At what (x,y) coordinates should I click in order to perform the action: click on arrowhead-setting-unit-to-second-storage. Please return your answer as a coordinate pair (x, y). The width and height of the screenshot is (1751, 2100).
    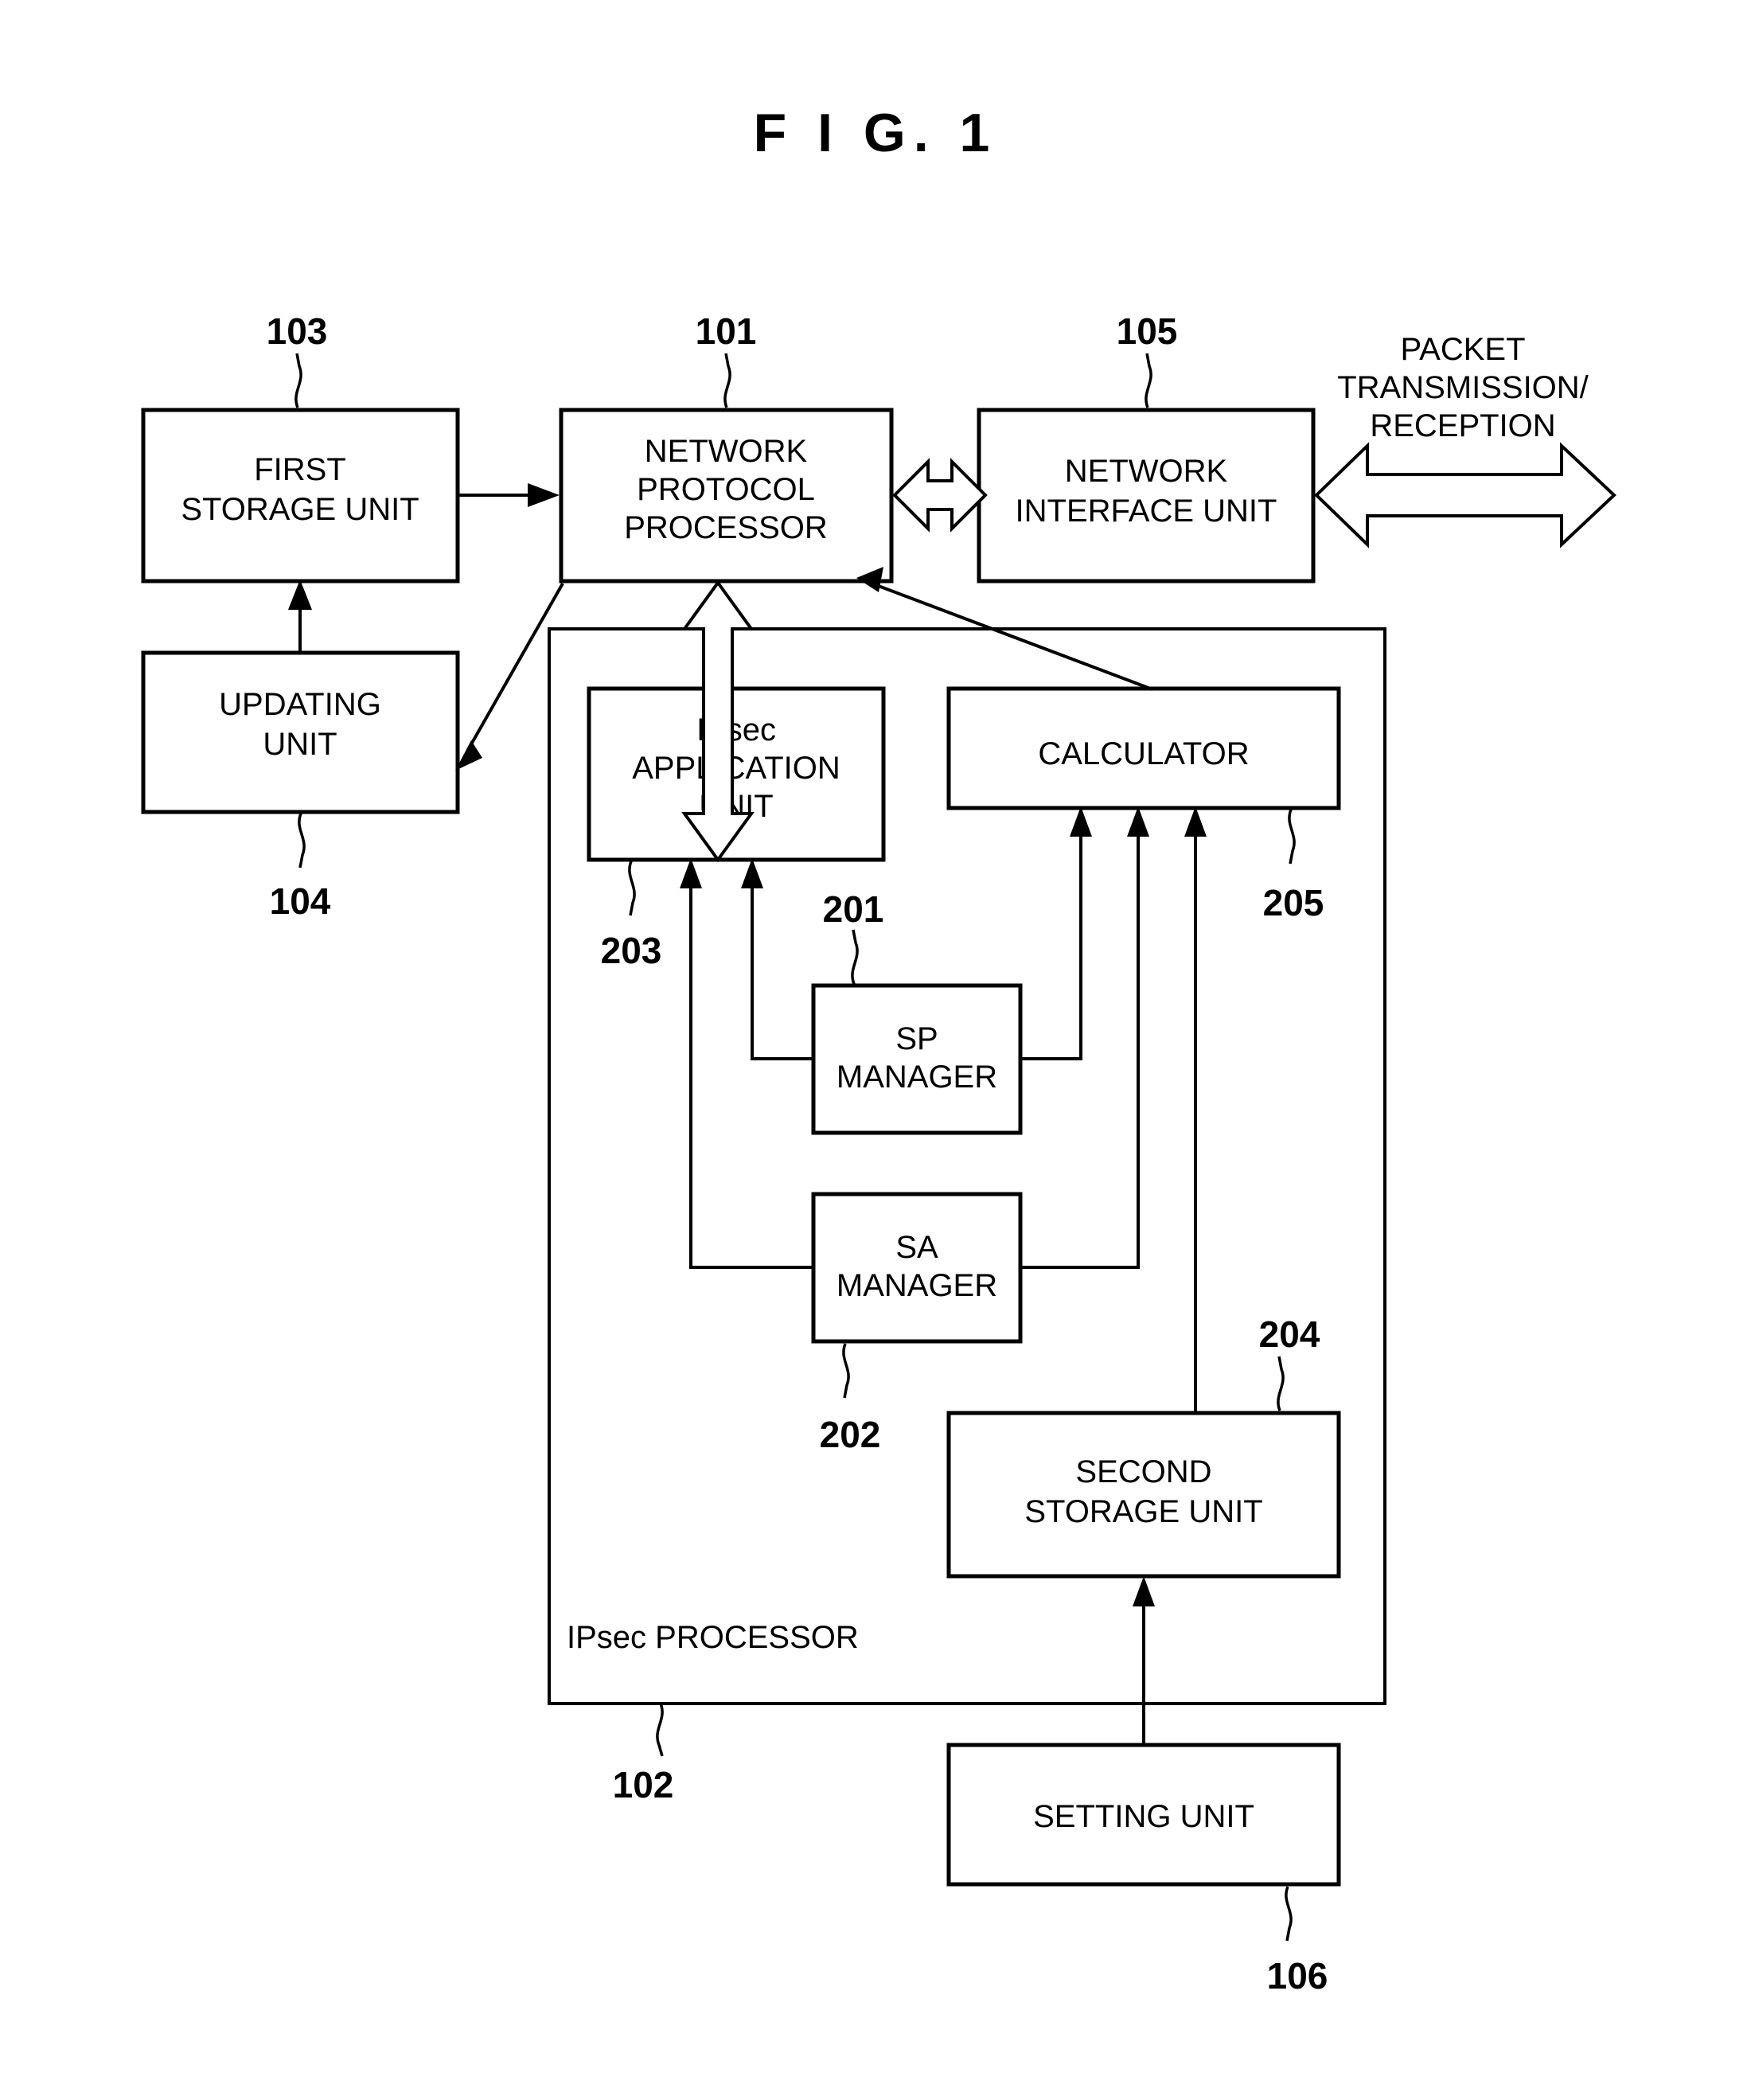
    Looking at the image, I should click on (1144, 1591).